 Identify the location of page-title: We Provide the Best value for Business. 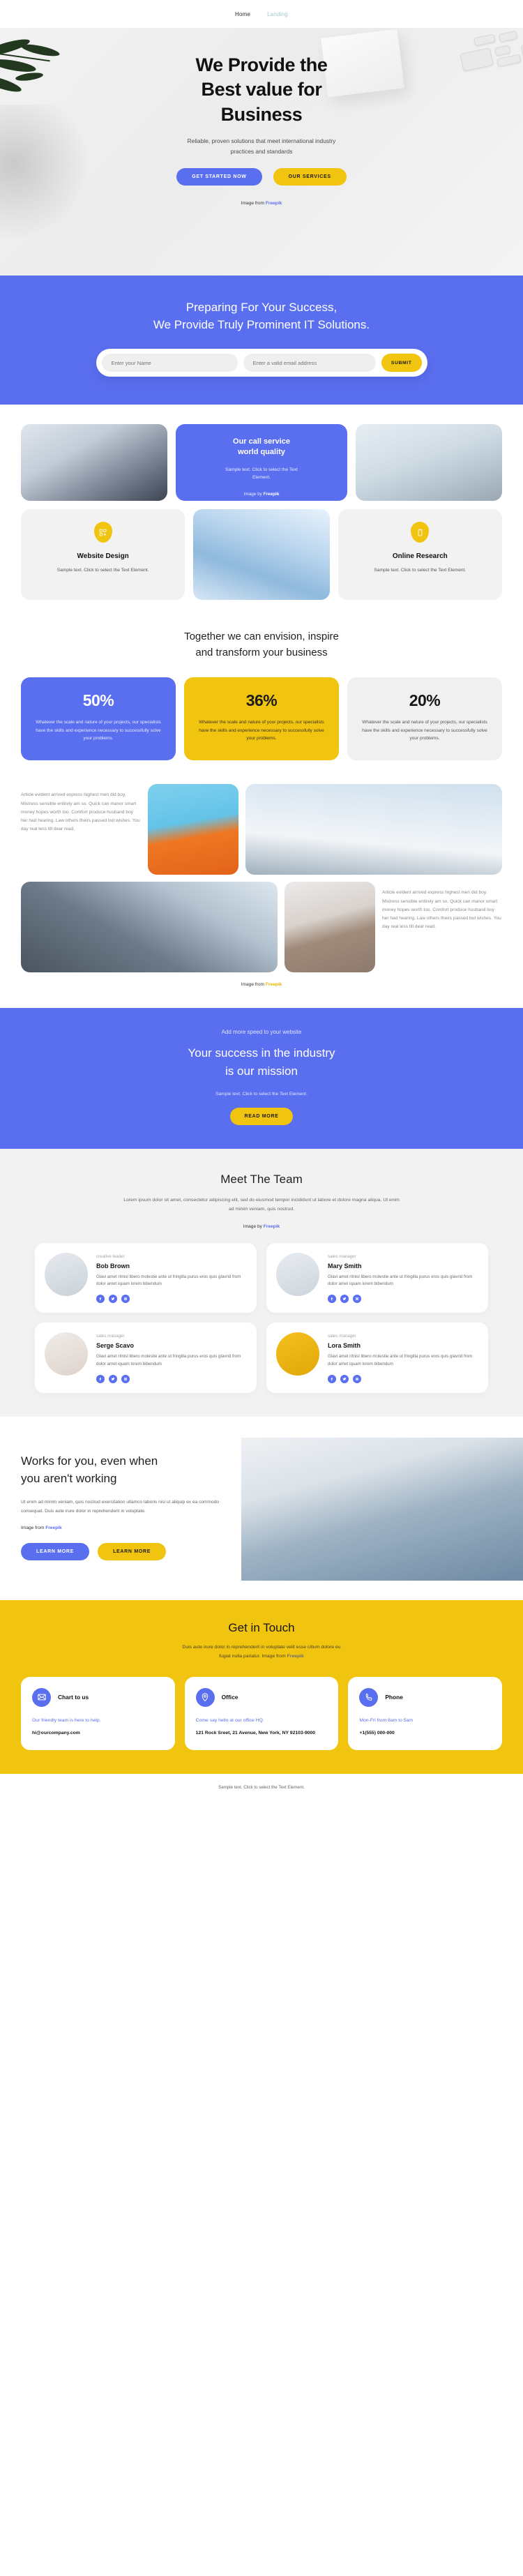
(261, 90).